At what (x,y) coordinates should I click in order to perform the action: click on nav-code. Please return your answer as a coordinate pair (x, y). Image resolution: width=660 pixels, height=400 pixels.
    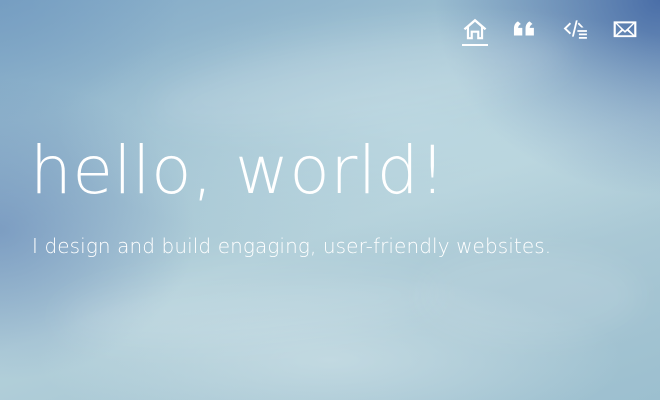
    Looking at the image, I should click on (575, 33).